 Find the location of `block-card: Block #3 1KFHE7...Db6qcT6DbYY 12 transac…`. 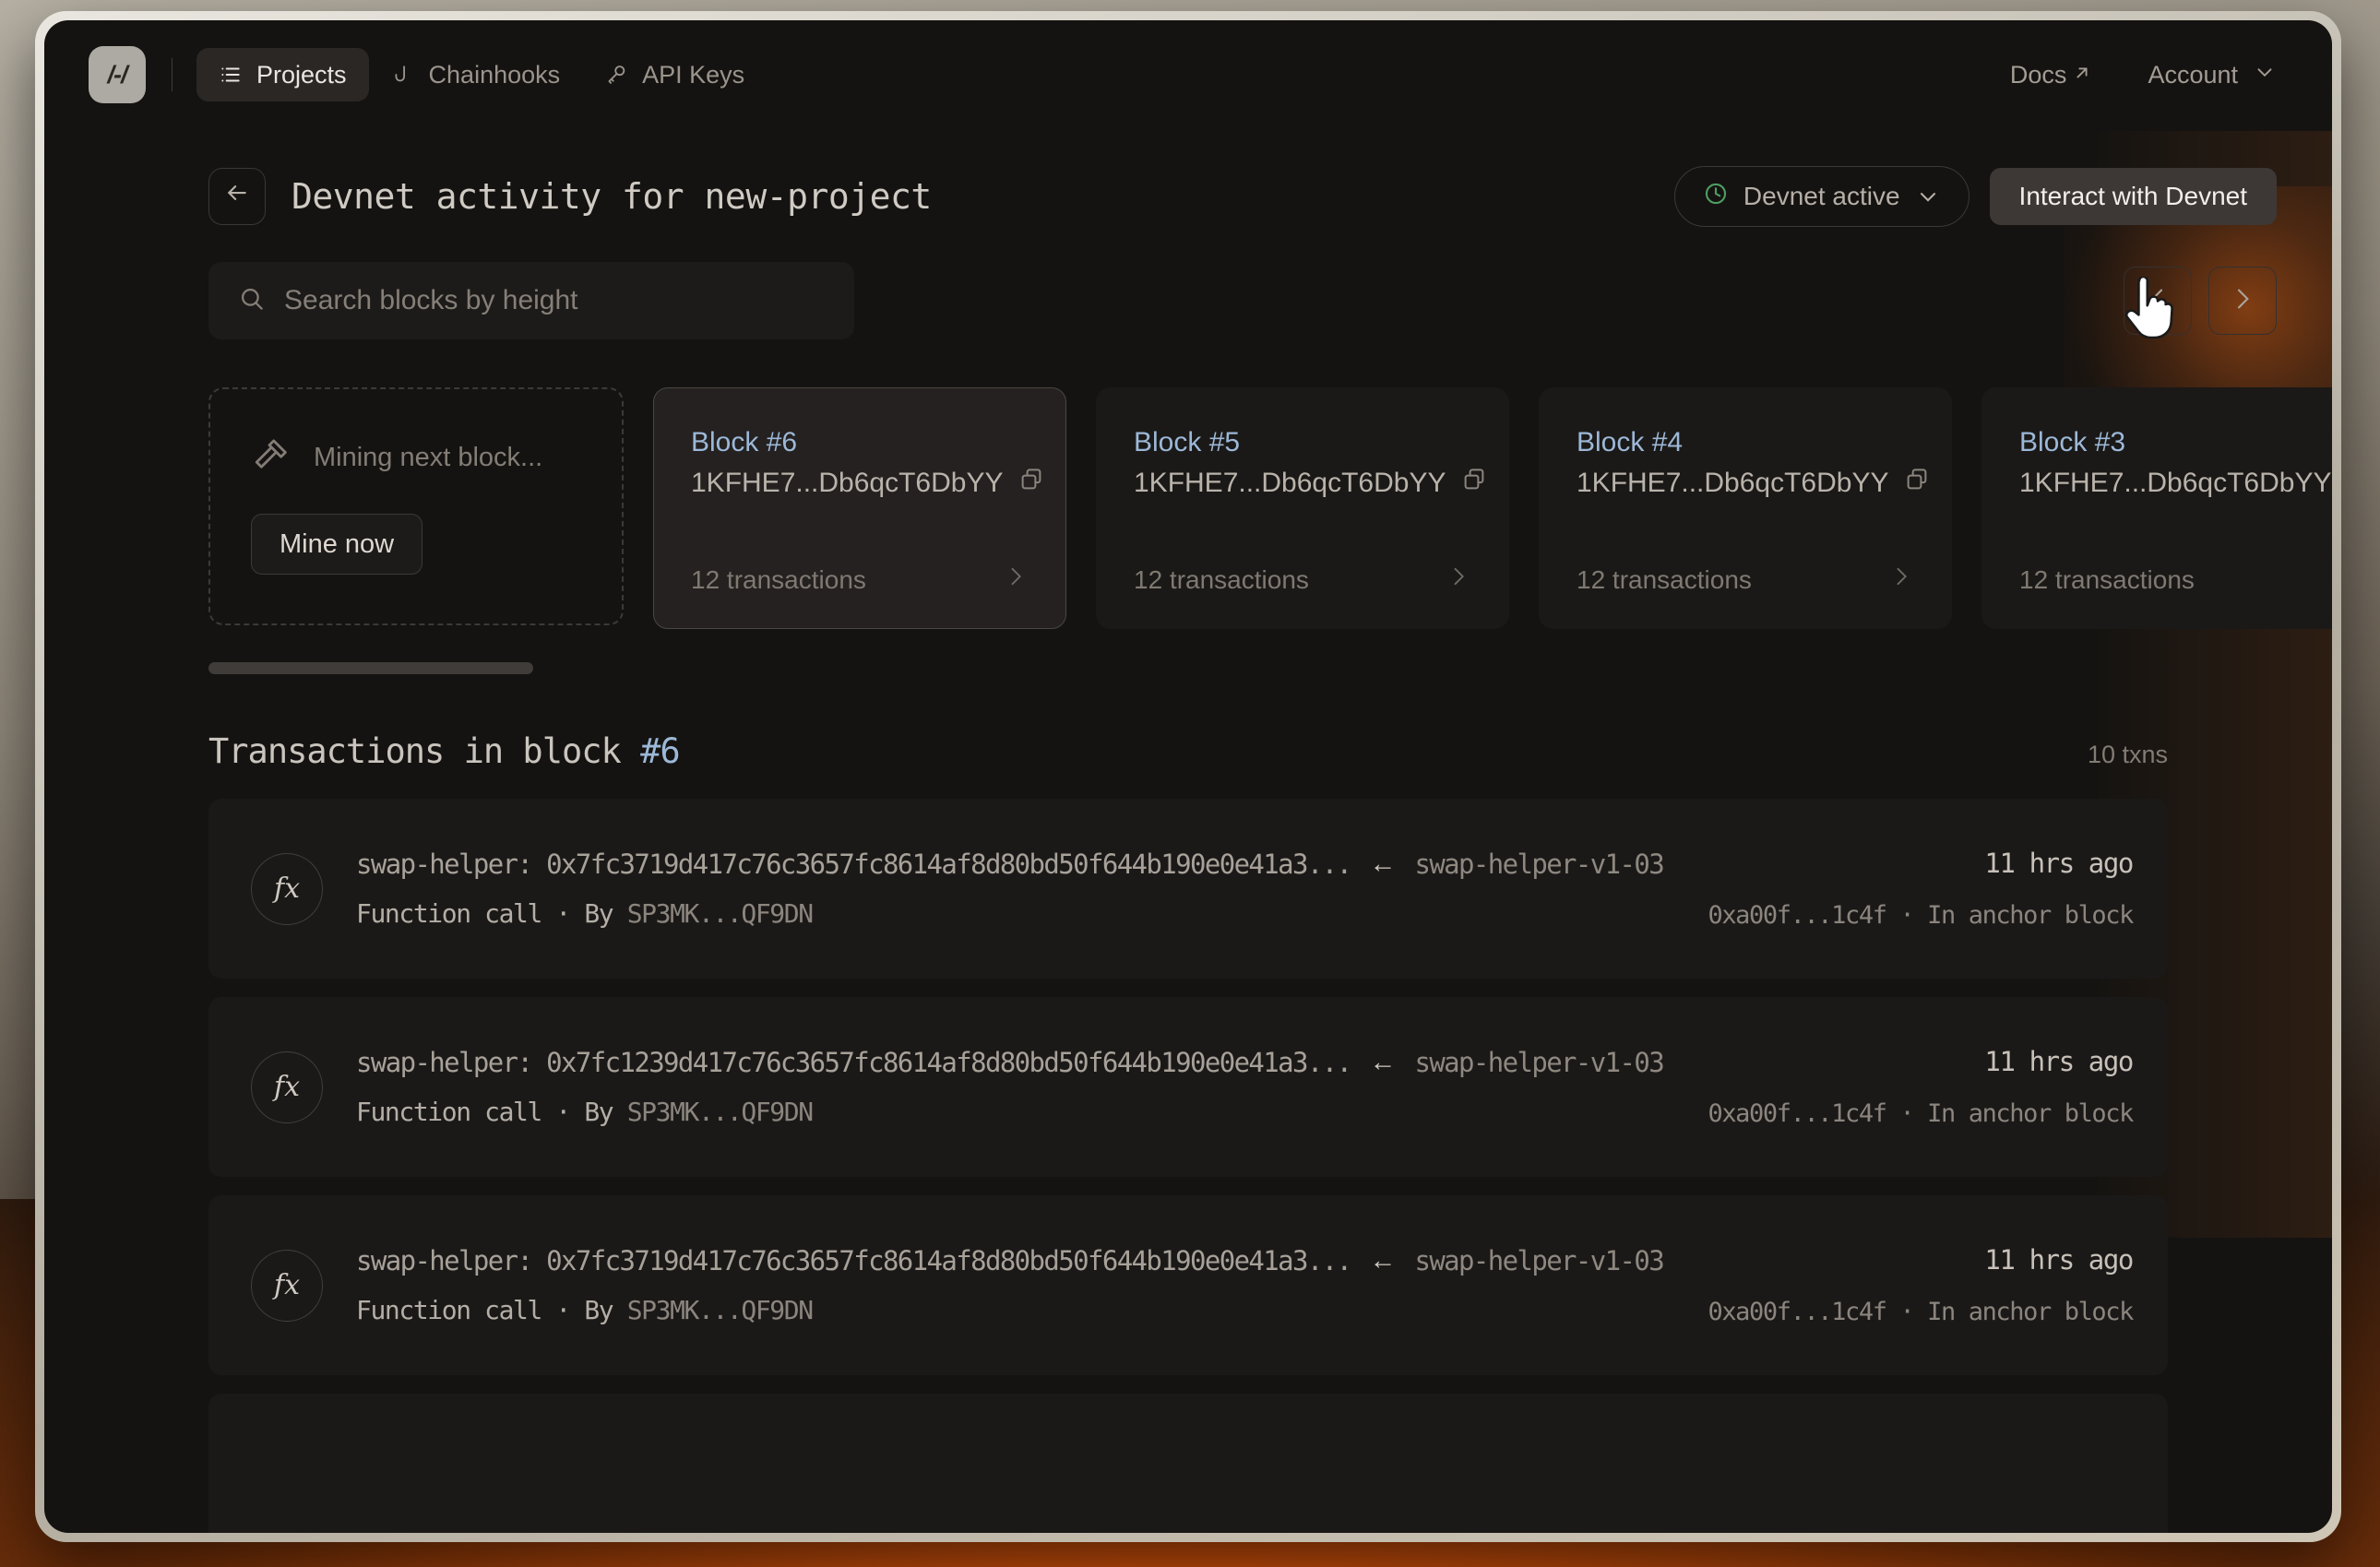

block-card: Block #3 1KFHE7...Db6qcT6DbYY 12 transac… is located at coordinates (2156, 508).